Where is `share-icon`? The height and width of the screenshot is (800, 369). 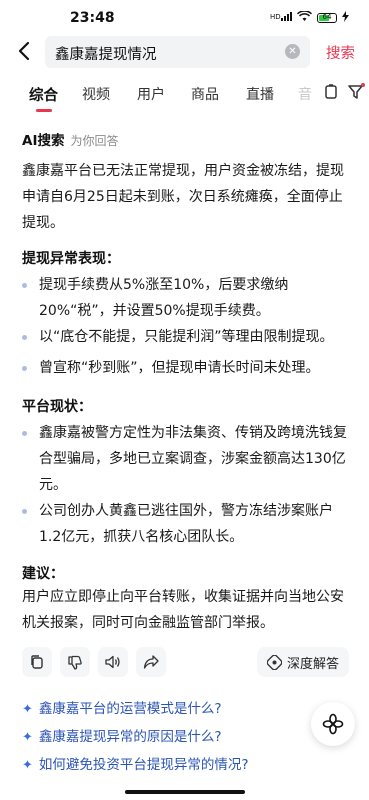 share-icon is located at coordinates (151, 662).